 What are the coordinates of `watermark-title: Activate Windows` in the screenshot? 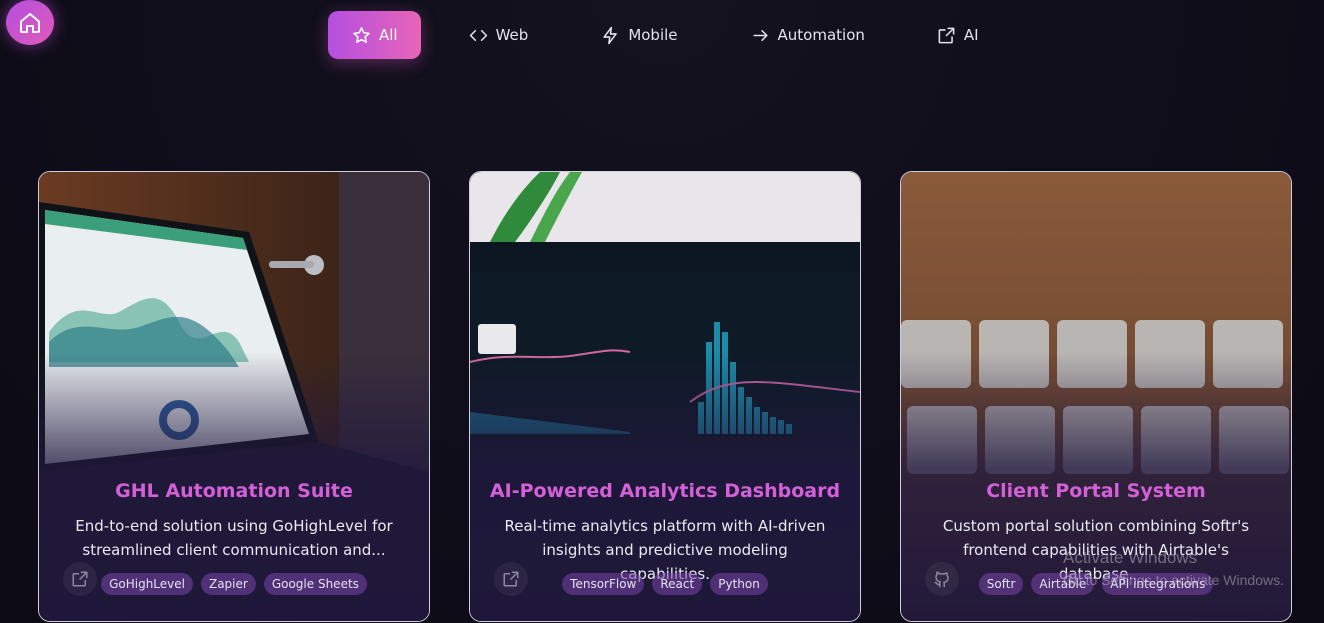 It's located at (1130, 557).